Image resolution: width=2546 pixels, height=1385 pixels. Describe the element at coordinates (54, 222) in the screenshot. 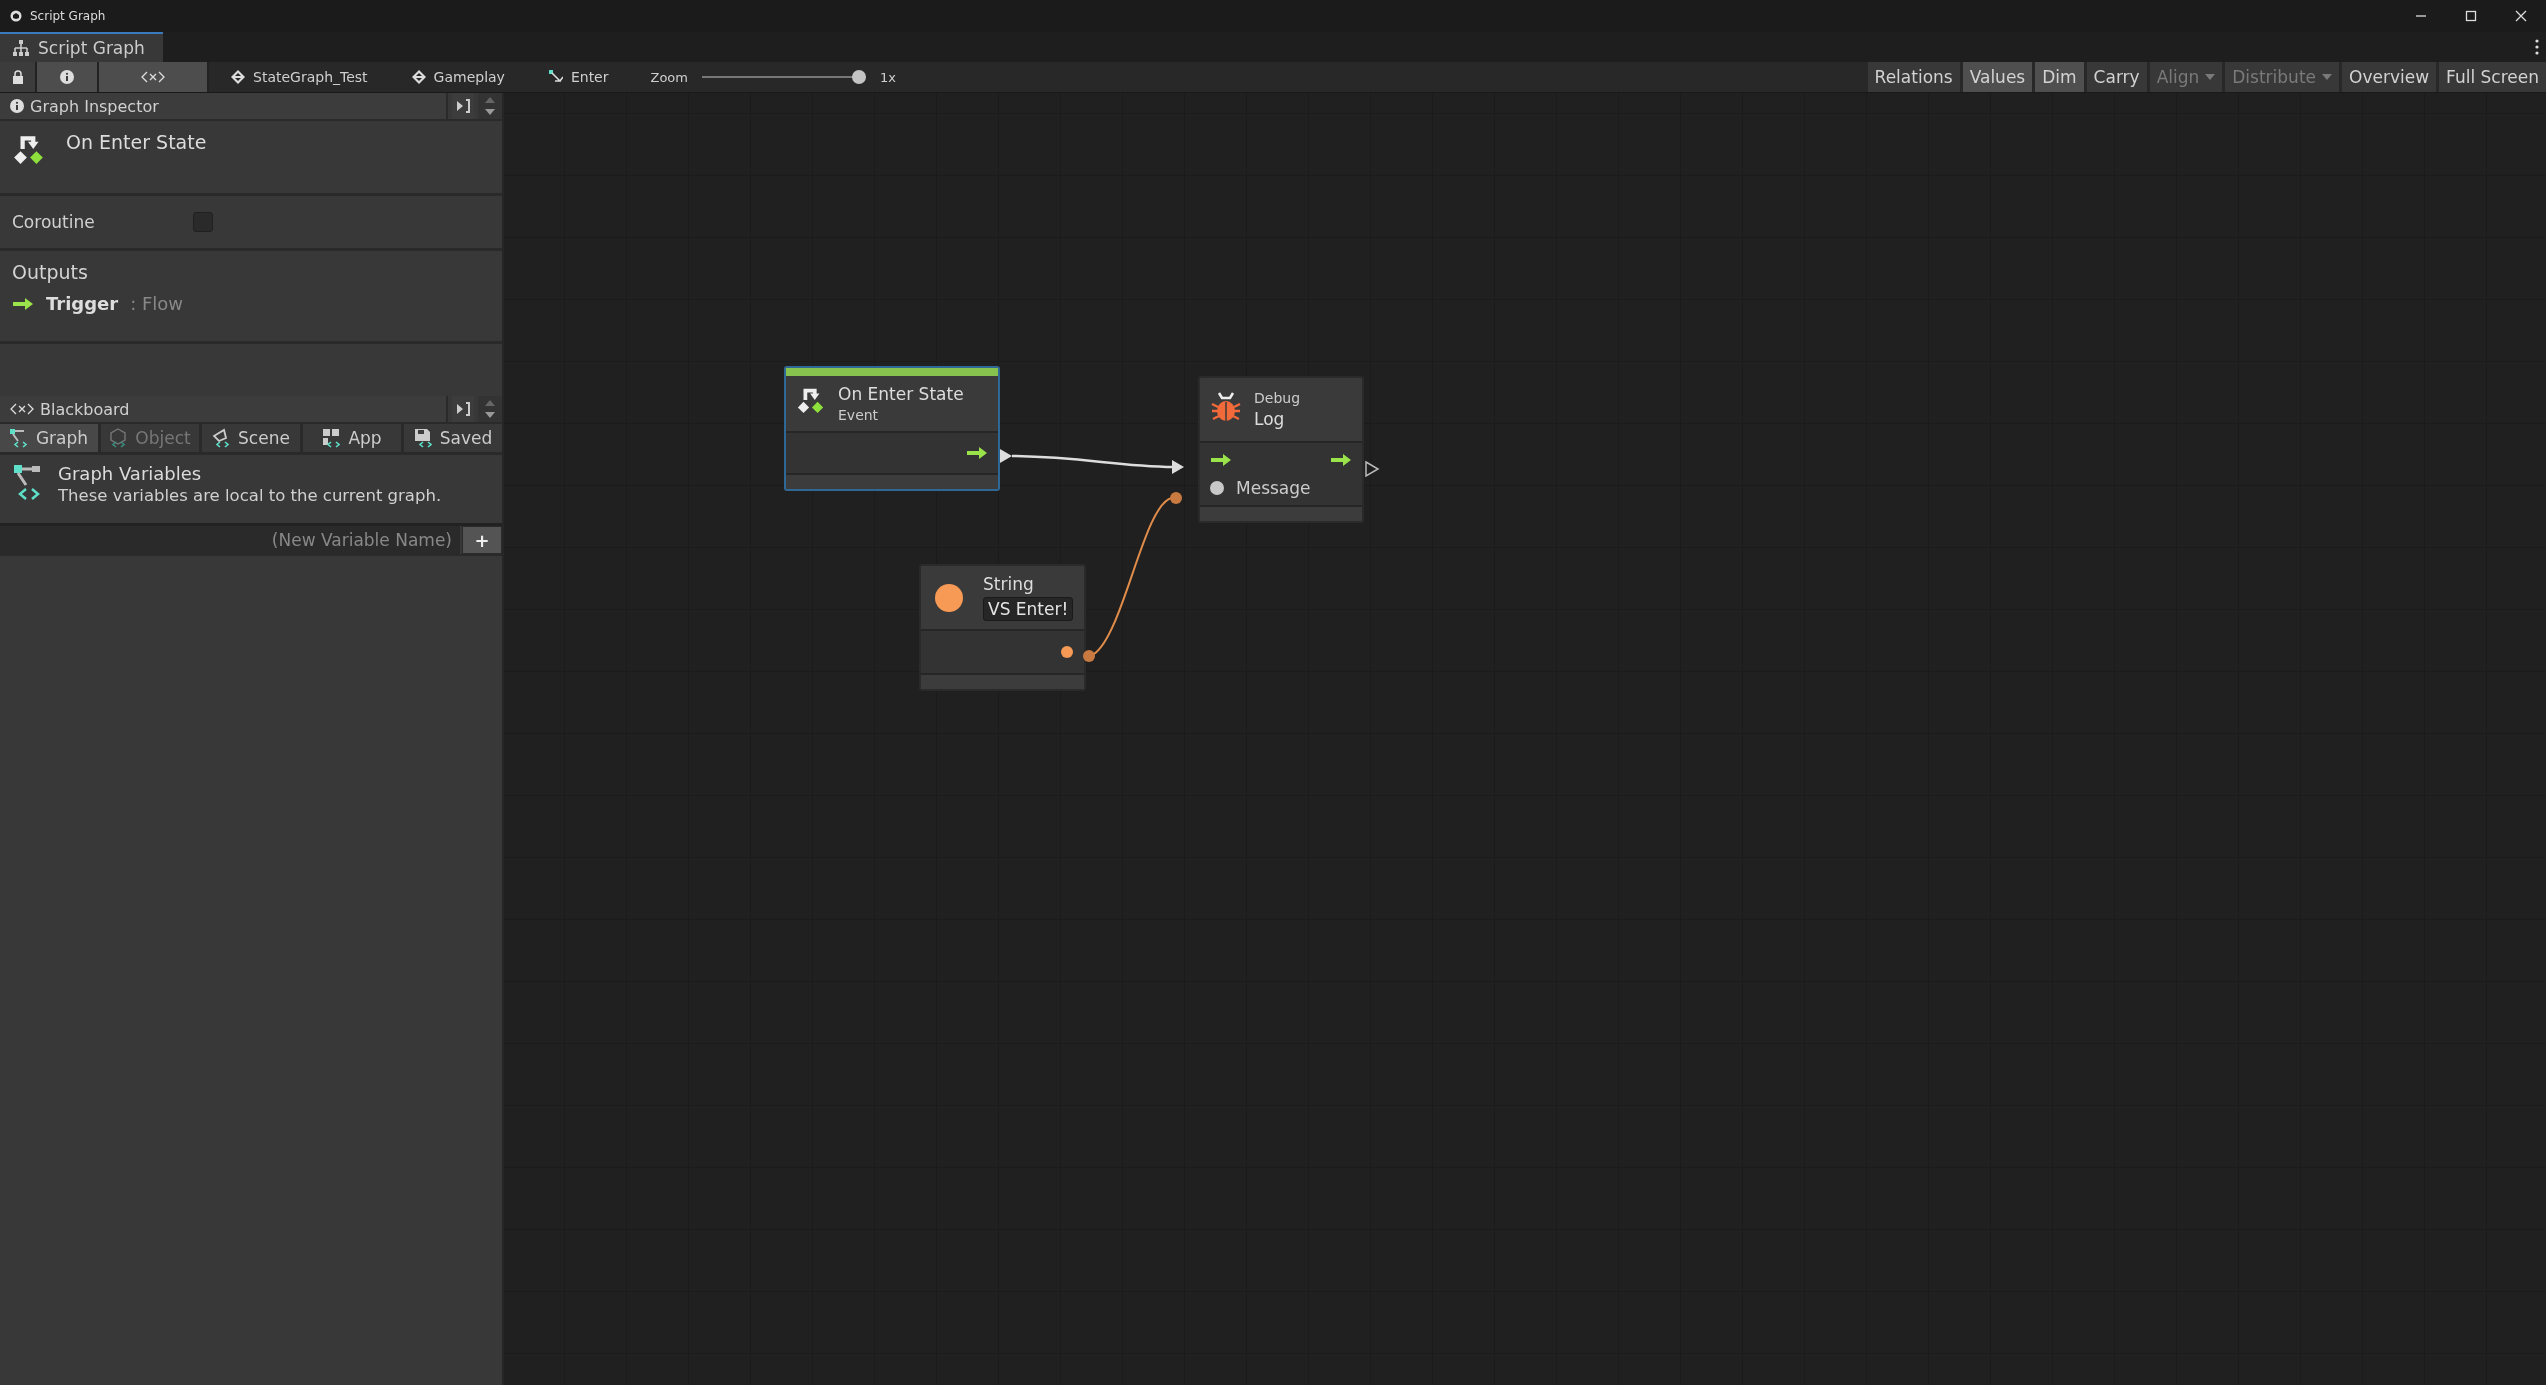

I see `field-label: Coroutine` at that location.